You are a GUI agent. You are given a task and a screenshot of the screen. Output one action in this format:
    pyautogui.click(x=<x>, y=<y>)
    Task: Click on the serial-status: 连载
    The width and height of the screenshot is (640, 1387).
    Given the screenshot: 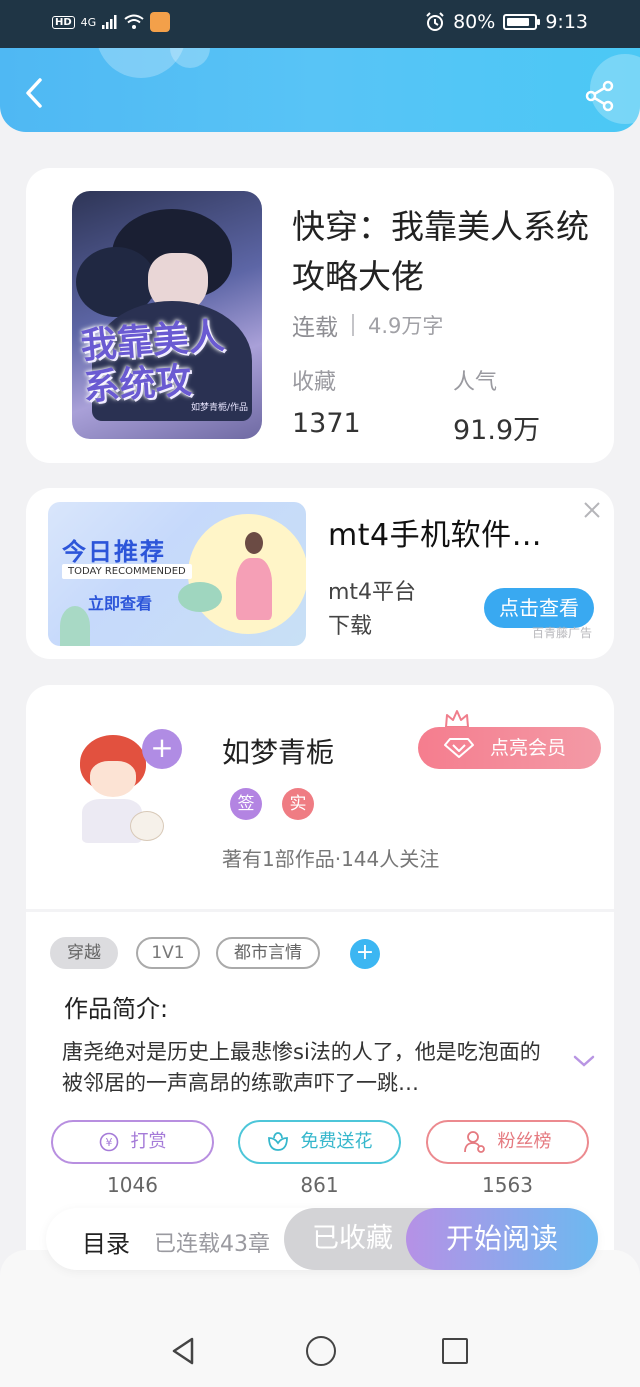 What is the action you would take?
    pyautogui.click(x=315, y=328)
    